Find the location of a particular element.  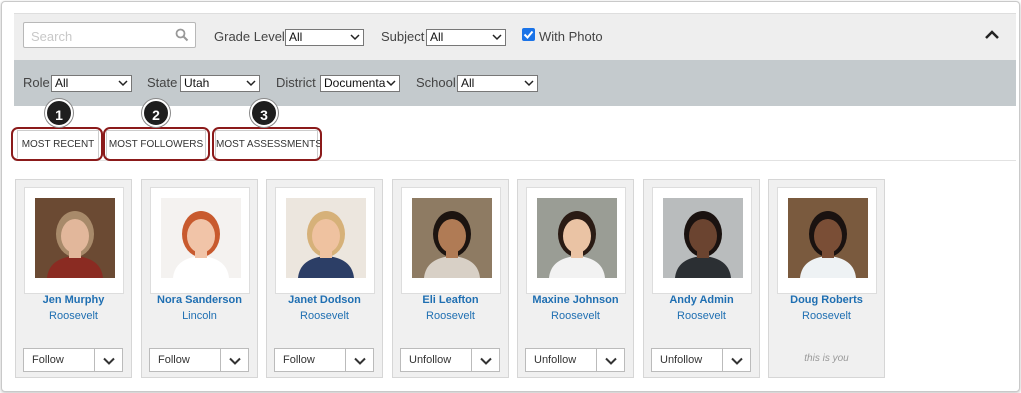

person-card: Janet Dodson Roosevelt Follow is located at coordinates (324, 278).